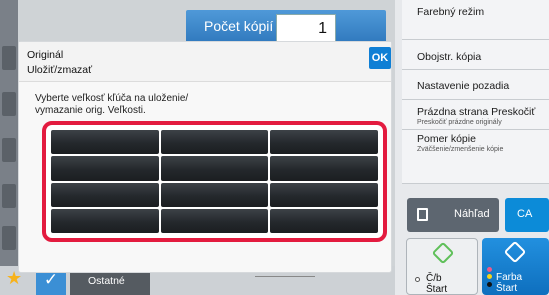  What do you see at coordinates (453, 215) in the screenshot?
I see `preview-button: Náhľad` at bounding box center [453, 215].